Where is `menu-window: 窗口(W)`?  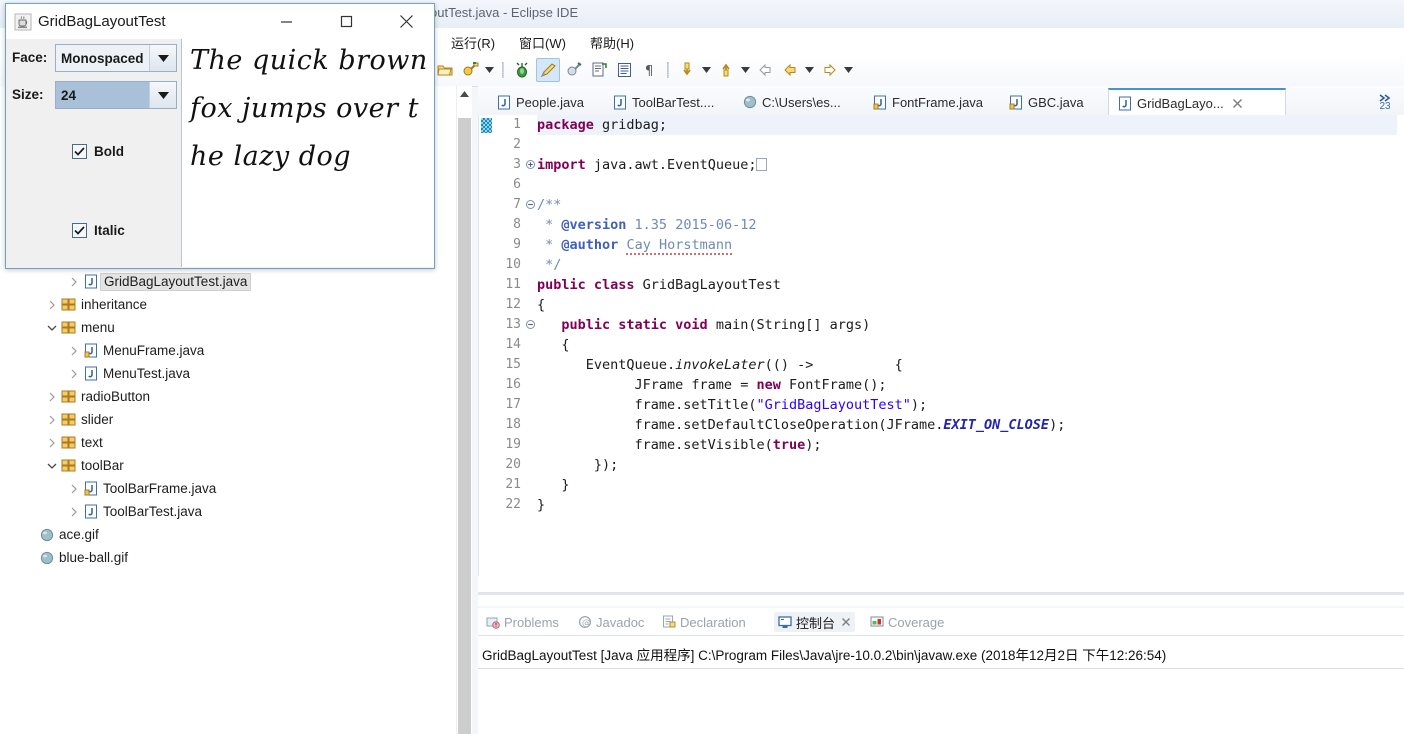 menu-window: 窗口(W) is located at coordinates (542, 42).